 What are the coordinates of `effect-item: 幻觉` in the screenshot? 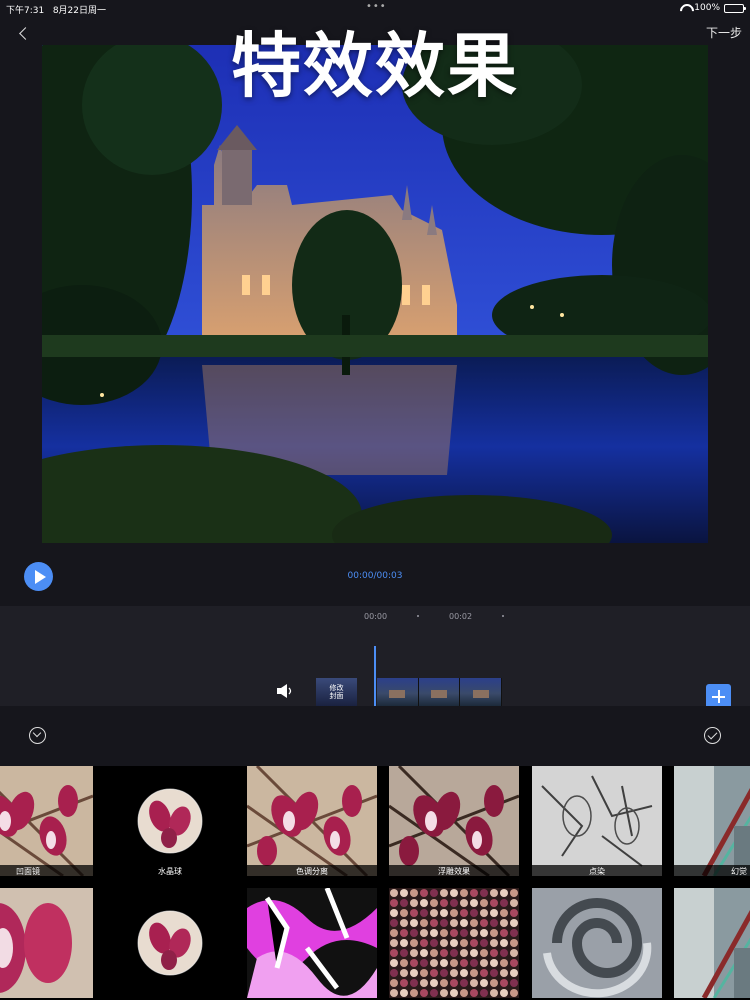 It's located at (712, 821).